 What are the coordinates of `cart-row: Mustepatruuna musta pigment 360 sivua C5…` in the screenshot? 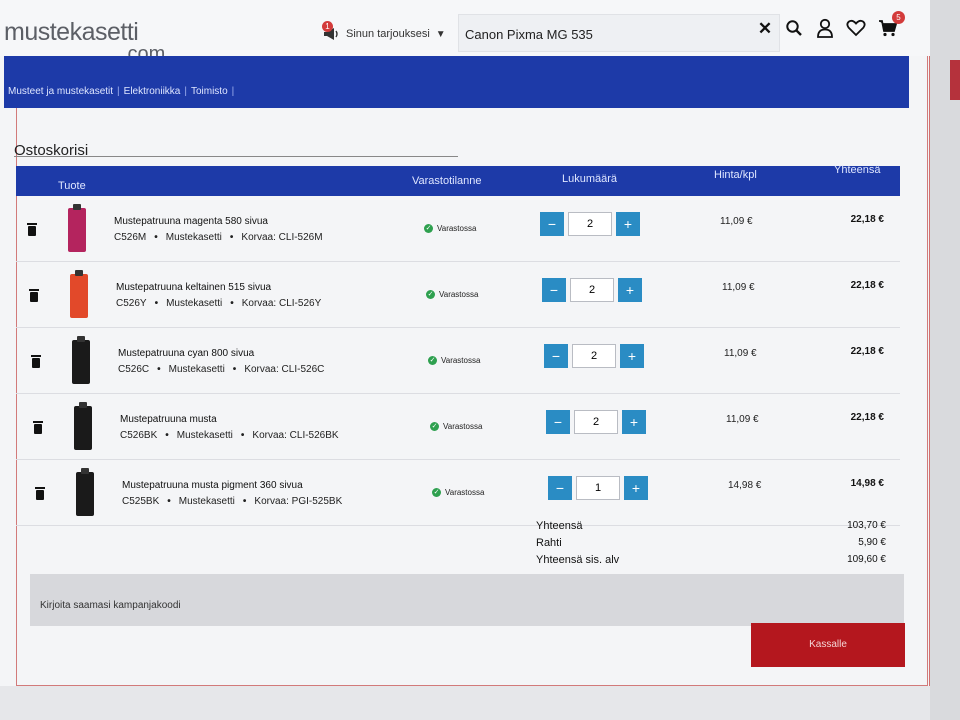 It's located at (458, 493).